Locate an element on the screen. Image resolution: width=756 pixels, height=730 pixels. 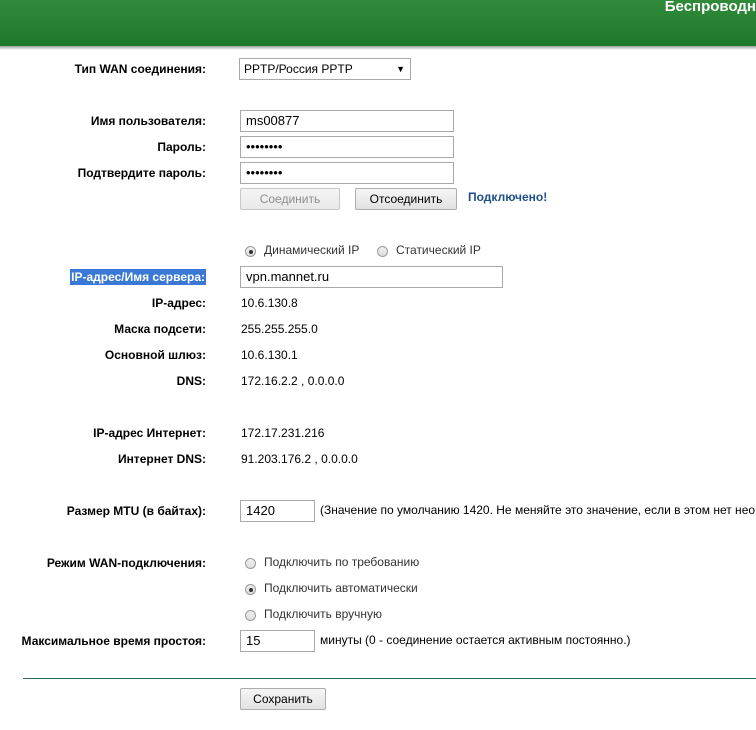
internet-ip-value: 172.17.231.216 is located at coordinates (283, 433).